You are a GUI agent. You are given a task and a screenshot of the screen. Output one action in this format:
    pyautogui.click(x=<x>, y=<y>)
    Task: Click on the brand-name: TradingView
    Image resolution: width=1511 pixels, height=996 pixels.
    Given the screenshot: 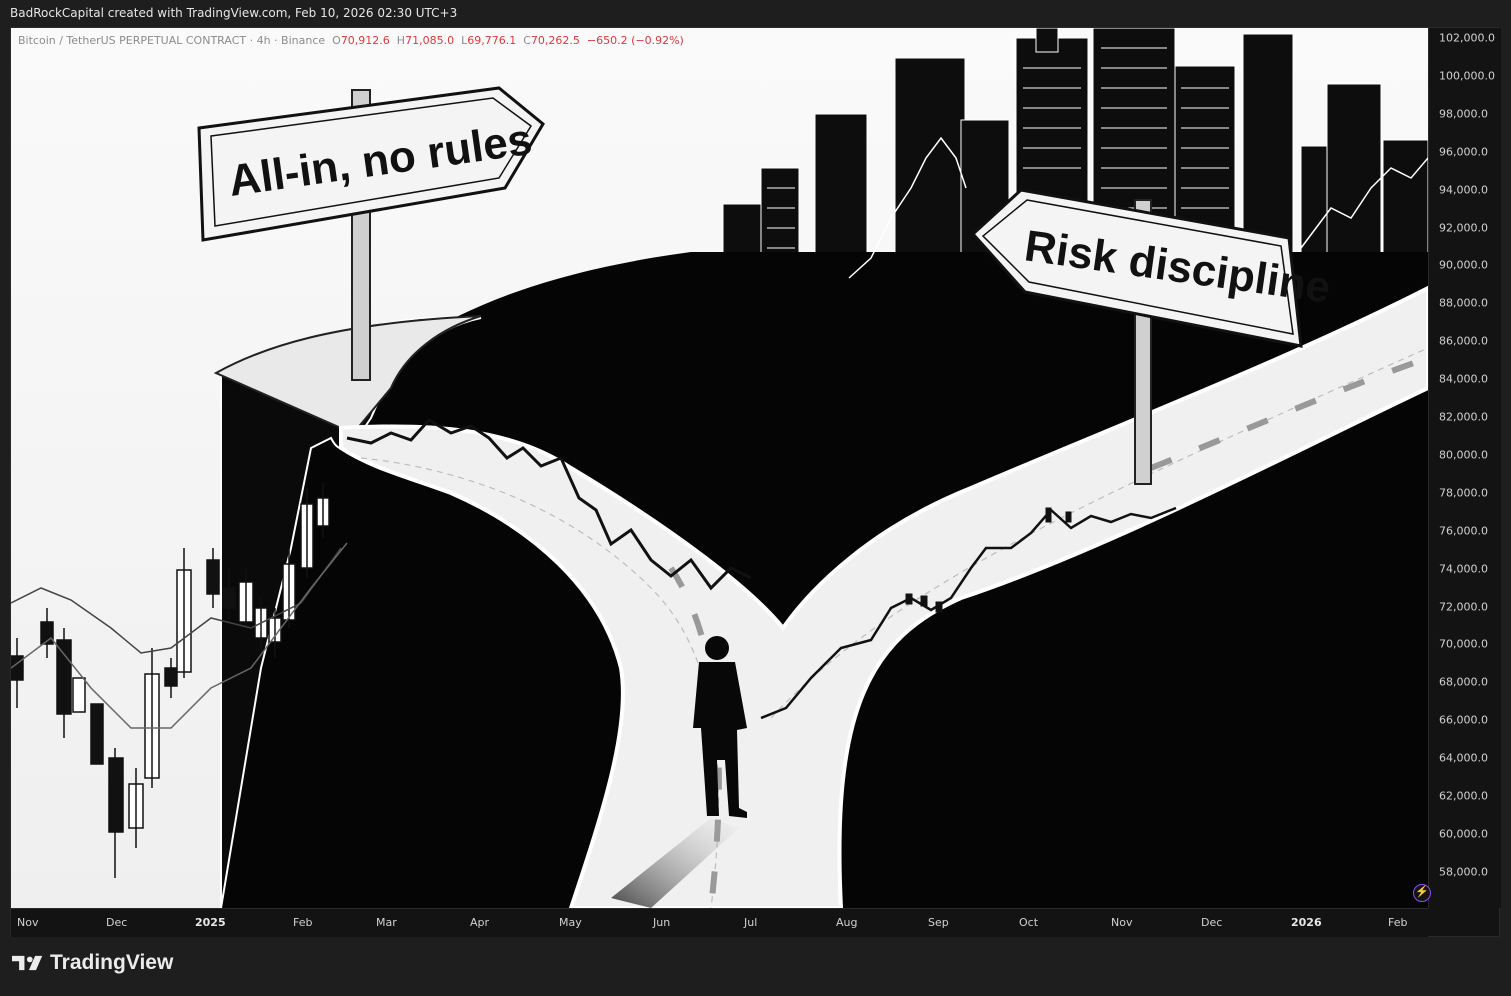 What is the action you would take?
    pyautogui.click(x=112, y=962)
    